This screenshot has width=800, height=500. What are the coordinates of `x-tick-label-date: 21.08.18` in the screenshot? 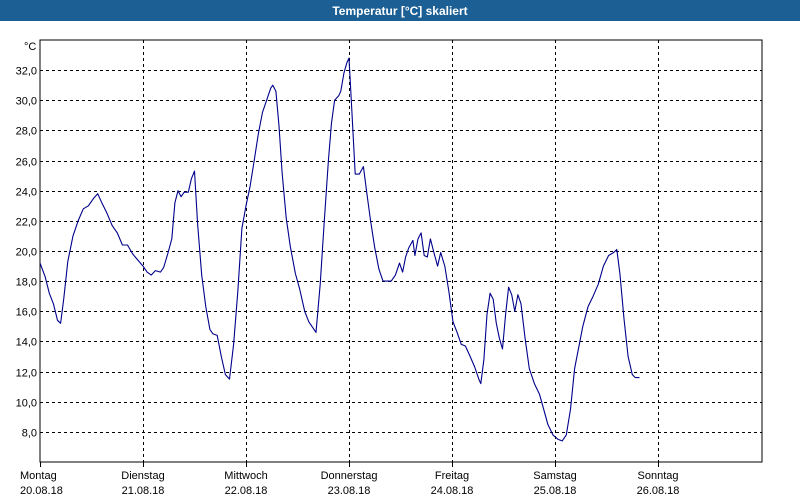 It's located at (143, 491).